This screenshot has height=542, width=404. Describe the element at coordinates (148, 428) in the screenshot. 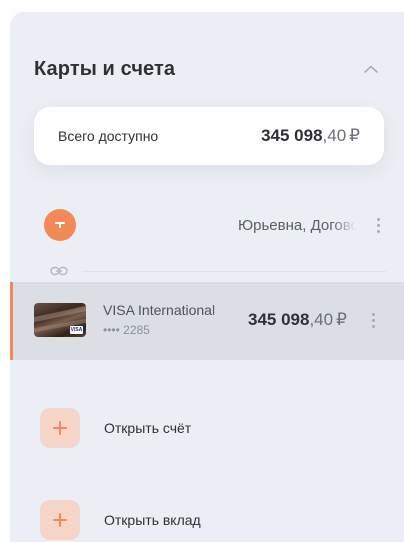

I see `open-account-label: Открыть счёт` at that location.